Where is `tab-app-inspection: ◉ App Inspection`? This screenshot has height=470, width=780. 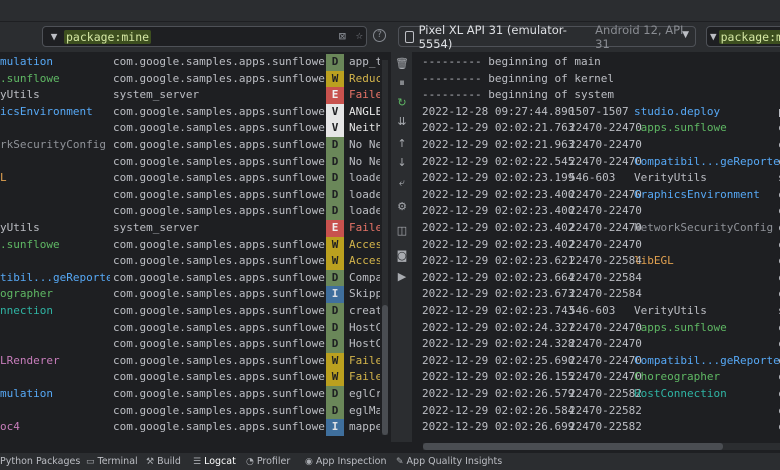
tab-app-inspection: ◉ App Inspection is located at coordinates (346, 462).